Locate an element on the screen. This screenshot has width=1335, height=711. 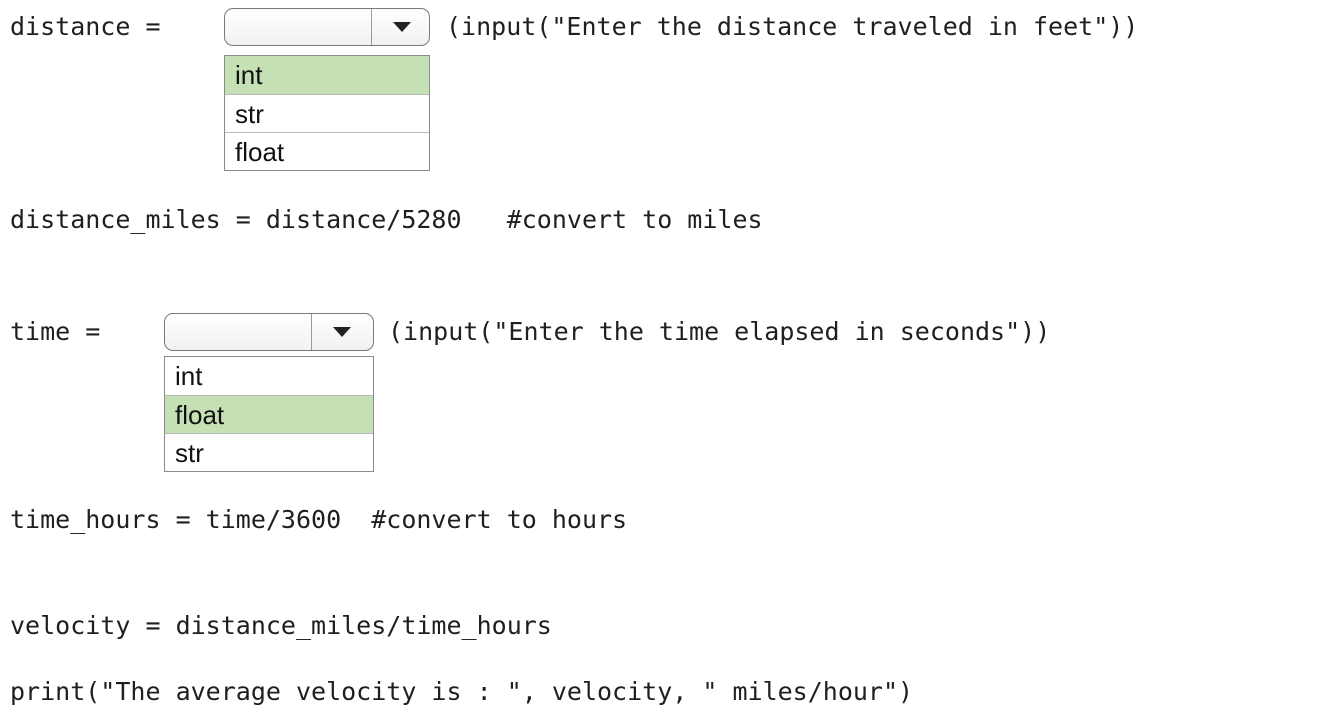
code-line-time-prefix: time = is located at coordinates (63, 331).